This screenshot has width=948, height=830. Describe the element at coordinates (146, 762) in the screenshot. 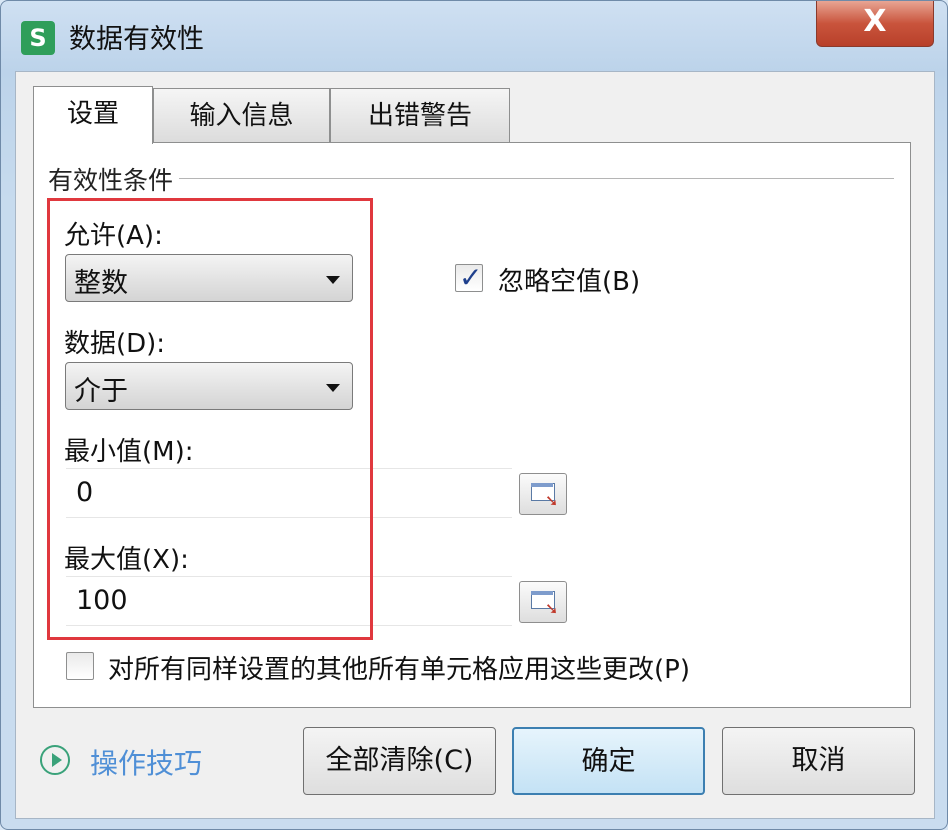

I see `tips-label: 操作技巧` at that location.